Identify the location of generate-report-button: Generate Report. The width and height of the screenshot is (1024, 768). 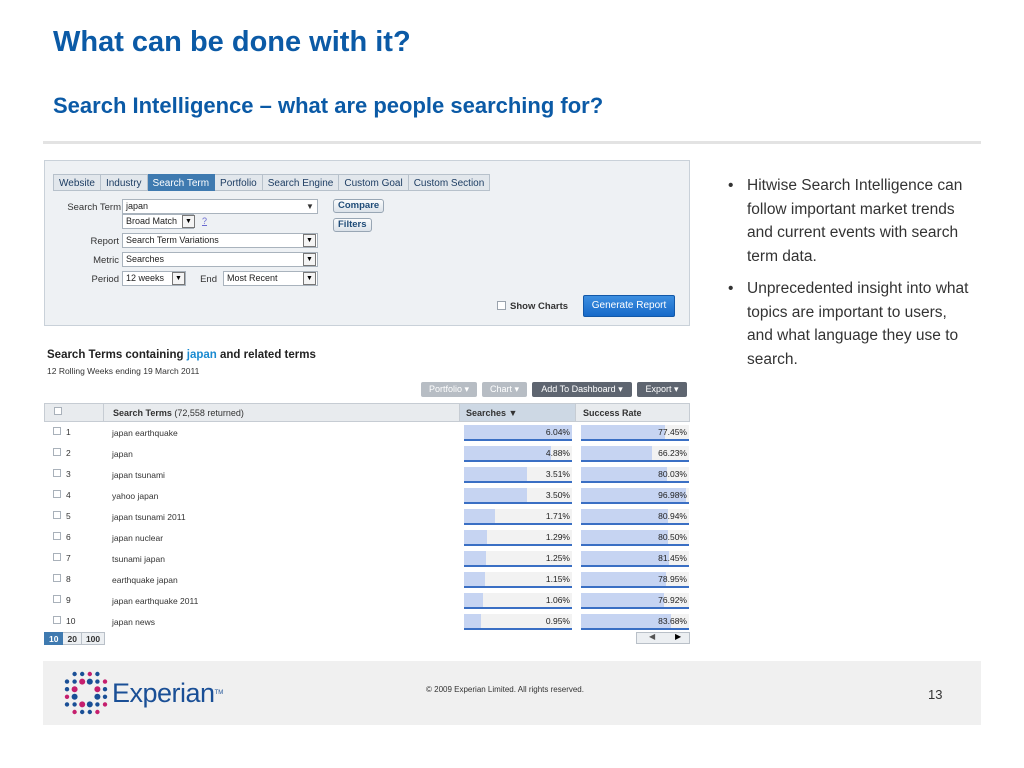
(629, 306).